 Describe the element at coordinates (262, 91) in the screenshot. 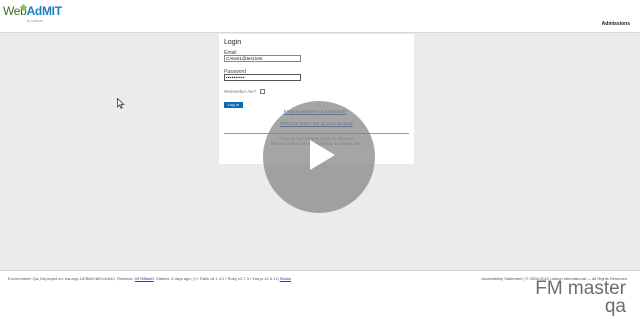

I see `remember-me-checkbox` at that location.